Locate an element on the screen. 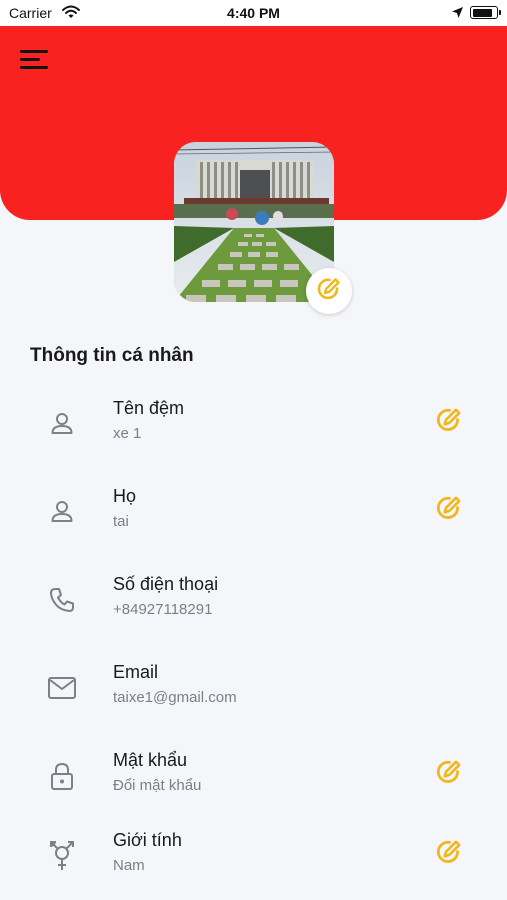 The height and width of the screenshot is (900, 507). field-value: tai is located at coordinates (121, 521).